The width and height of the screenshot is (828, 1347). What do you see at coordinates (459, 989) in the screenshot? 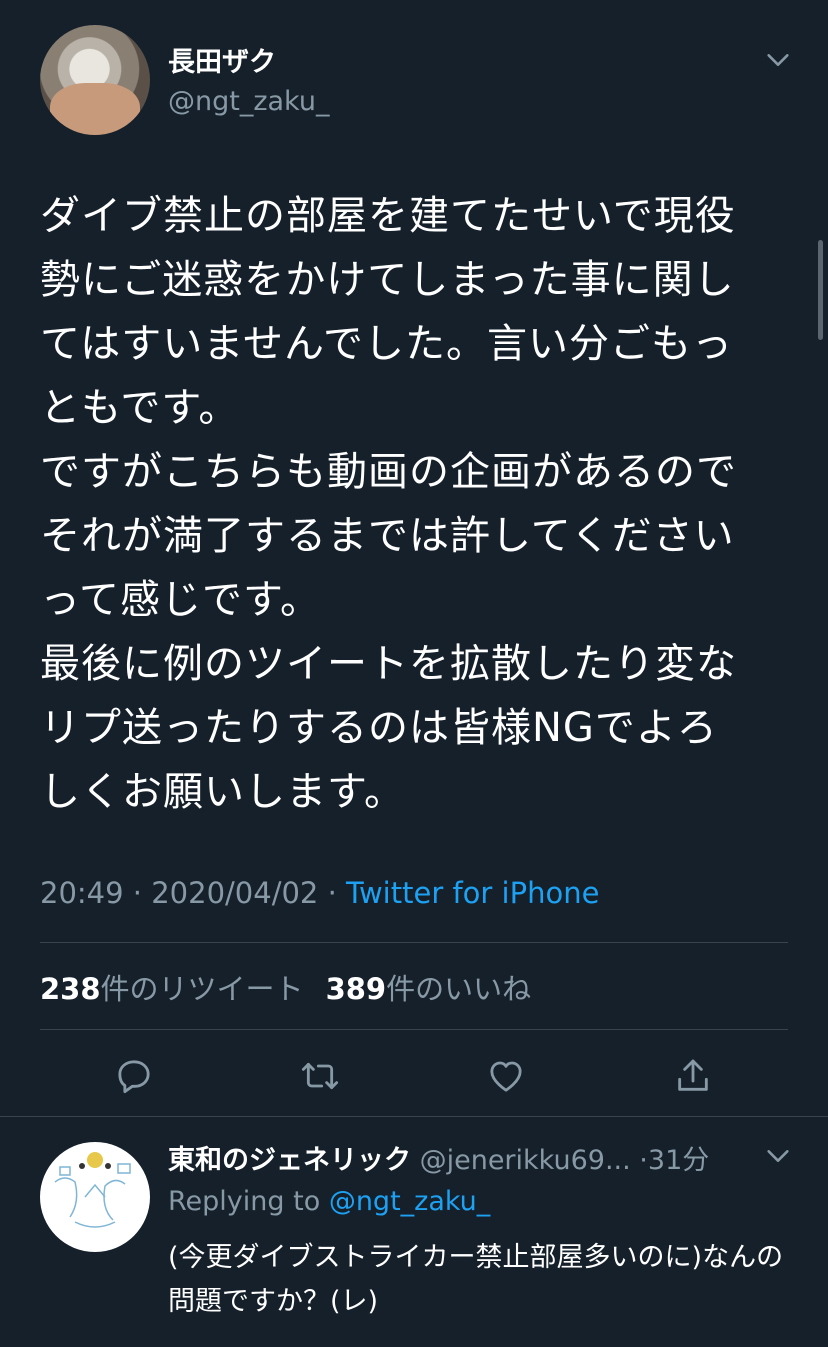
I see `like-label: 件のいいね` at bounding box center [459, 989].